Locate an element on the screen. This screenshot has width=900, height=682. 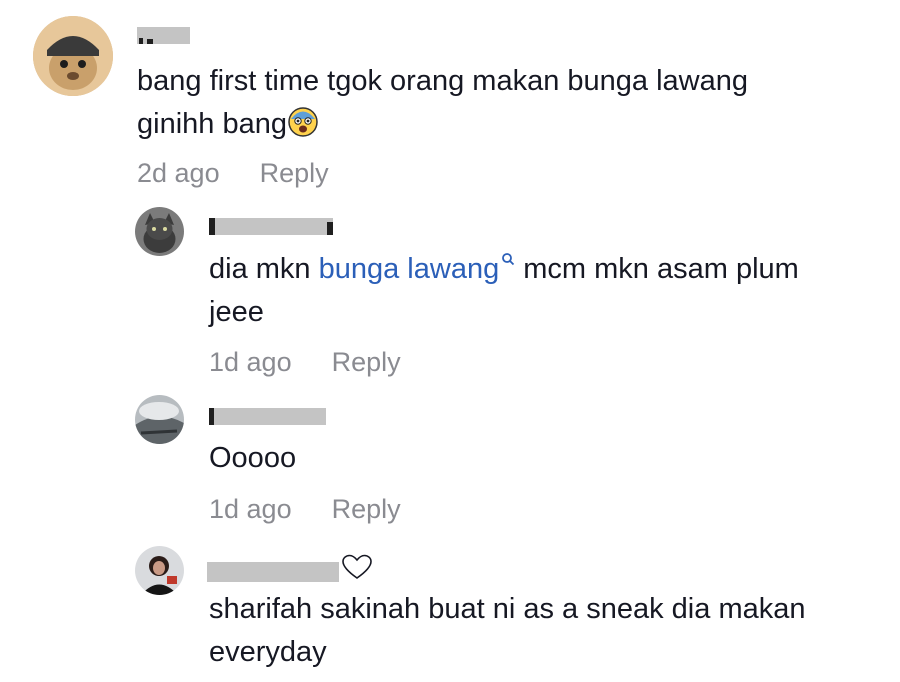
reply-text-line-1: Ooooo is located at coordinates (253, 458).